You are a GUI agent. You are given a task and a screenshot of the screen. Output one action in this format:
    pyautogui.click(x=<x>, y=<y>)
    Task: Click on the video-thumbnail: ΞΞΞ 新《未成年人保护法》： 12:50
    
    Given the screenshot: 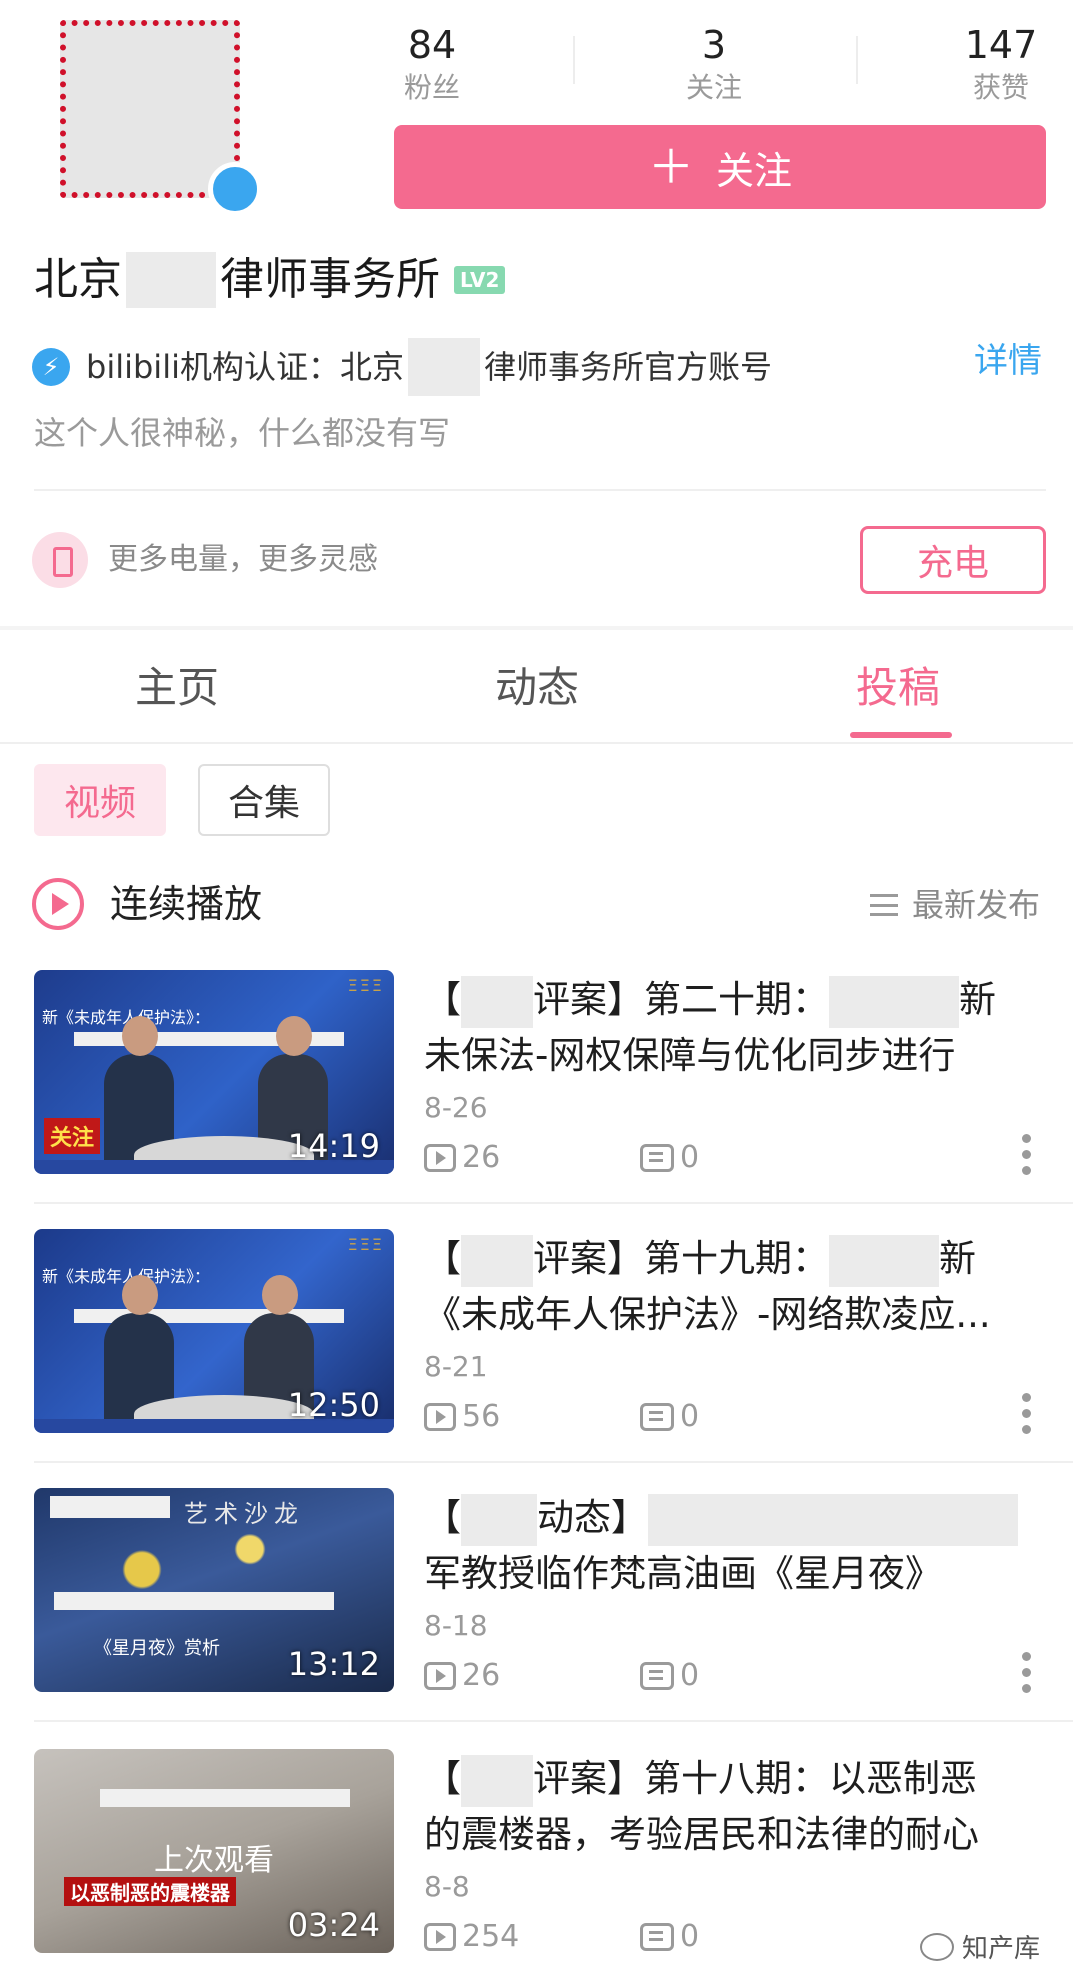 What is the action you would take?
    pyautogui.click(x=214, y=1331)
    